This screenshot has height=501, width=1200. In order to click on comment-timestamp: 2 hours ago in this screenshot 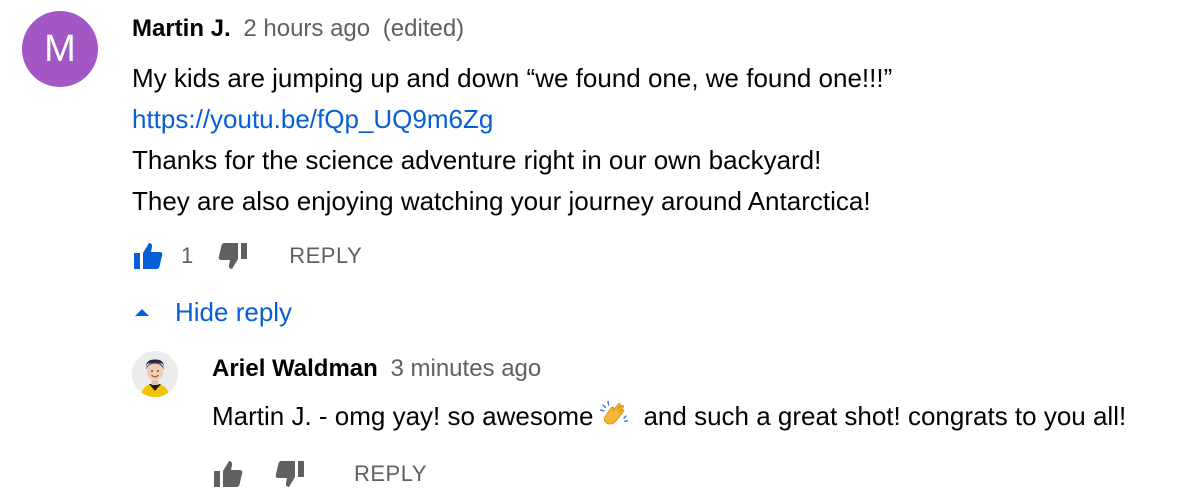, I will do `click(306, 28)`.